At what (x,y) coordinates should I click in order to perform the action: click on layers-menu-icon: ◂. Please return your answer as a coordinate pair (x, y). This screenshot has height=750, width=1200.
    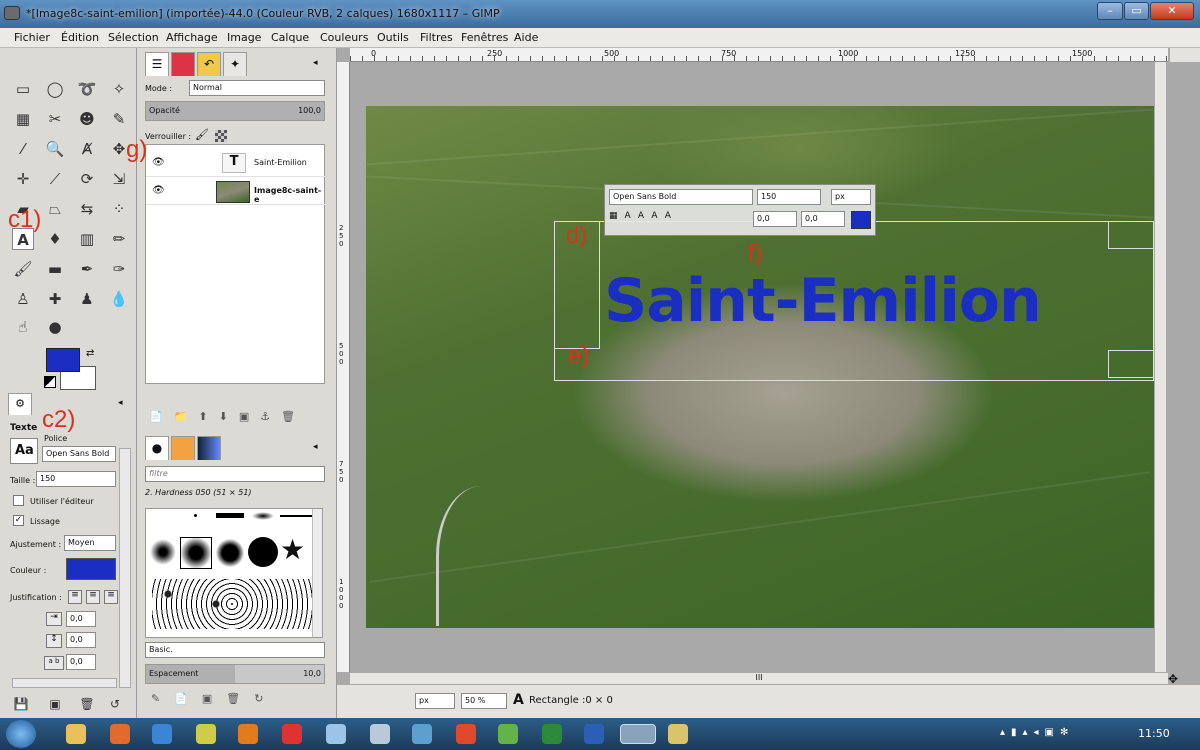
    Looking at the image, I should click on (315, 63).